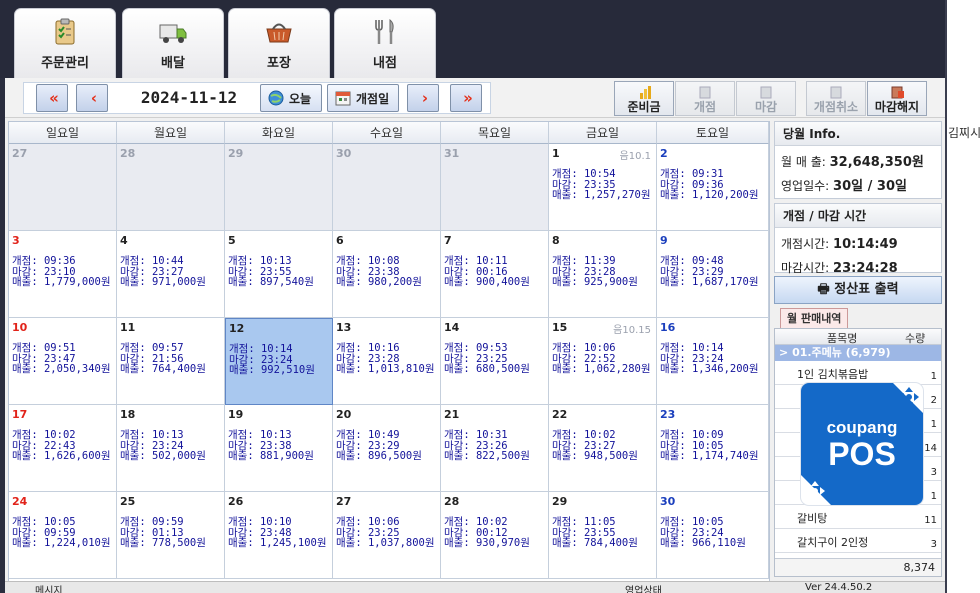 This screenshot has height=593, width=980. I want to click on calendar-day-cell: 28, so click(171, 187).